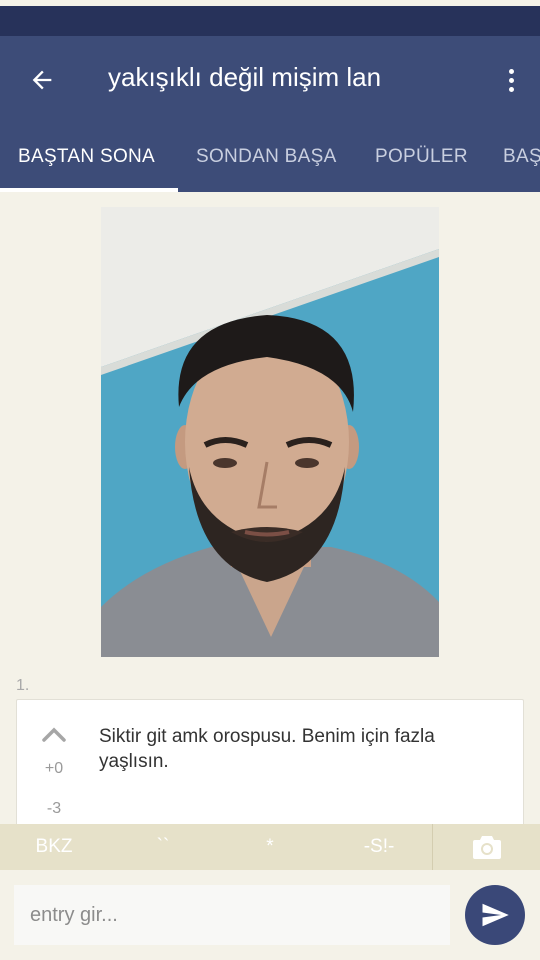 The width and height of the screenshot is (540, 960). I want to click on overflow-menu-button, so click(511, 80).